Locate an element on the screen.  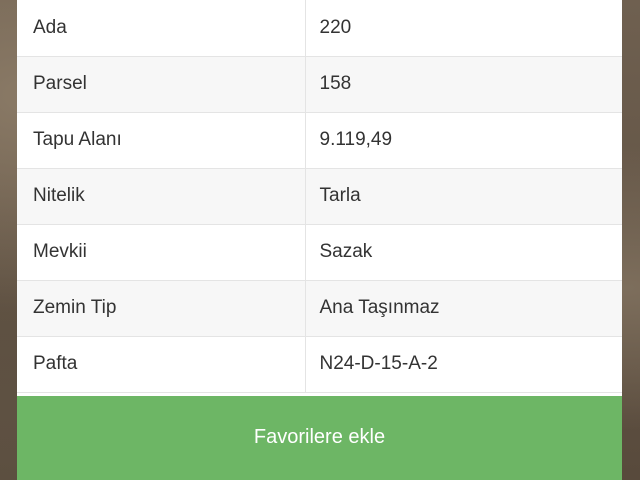
table-row: Ada 220 is located at coordinates (319, 28).